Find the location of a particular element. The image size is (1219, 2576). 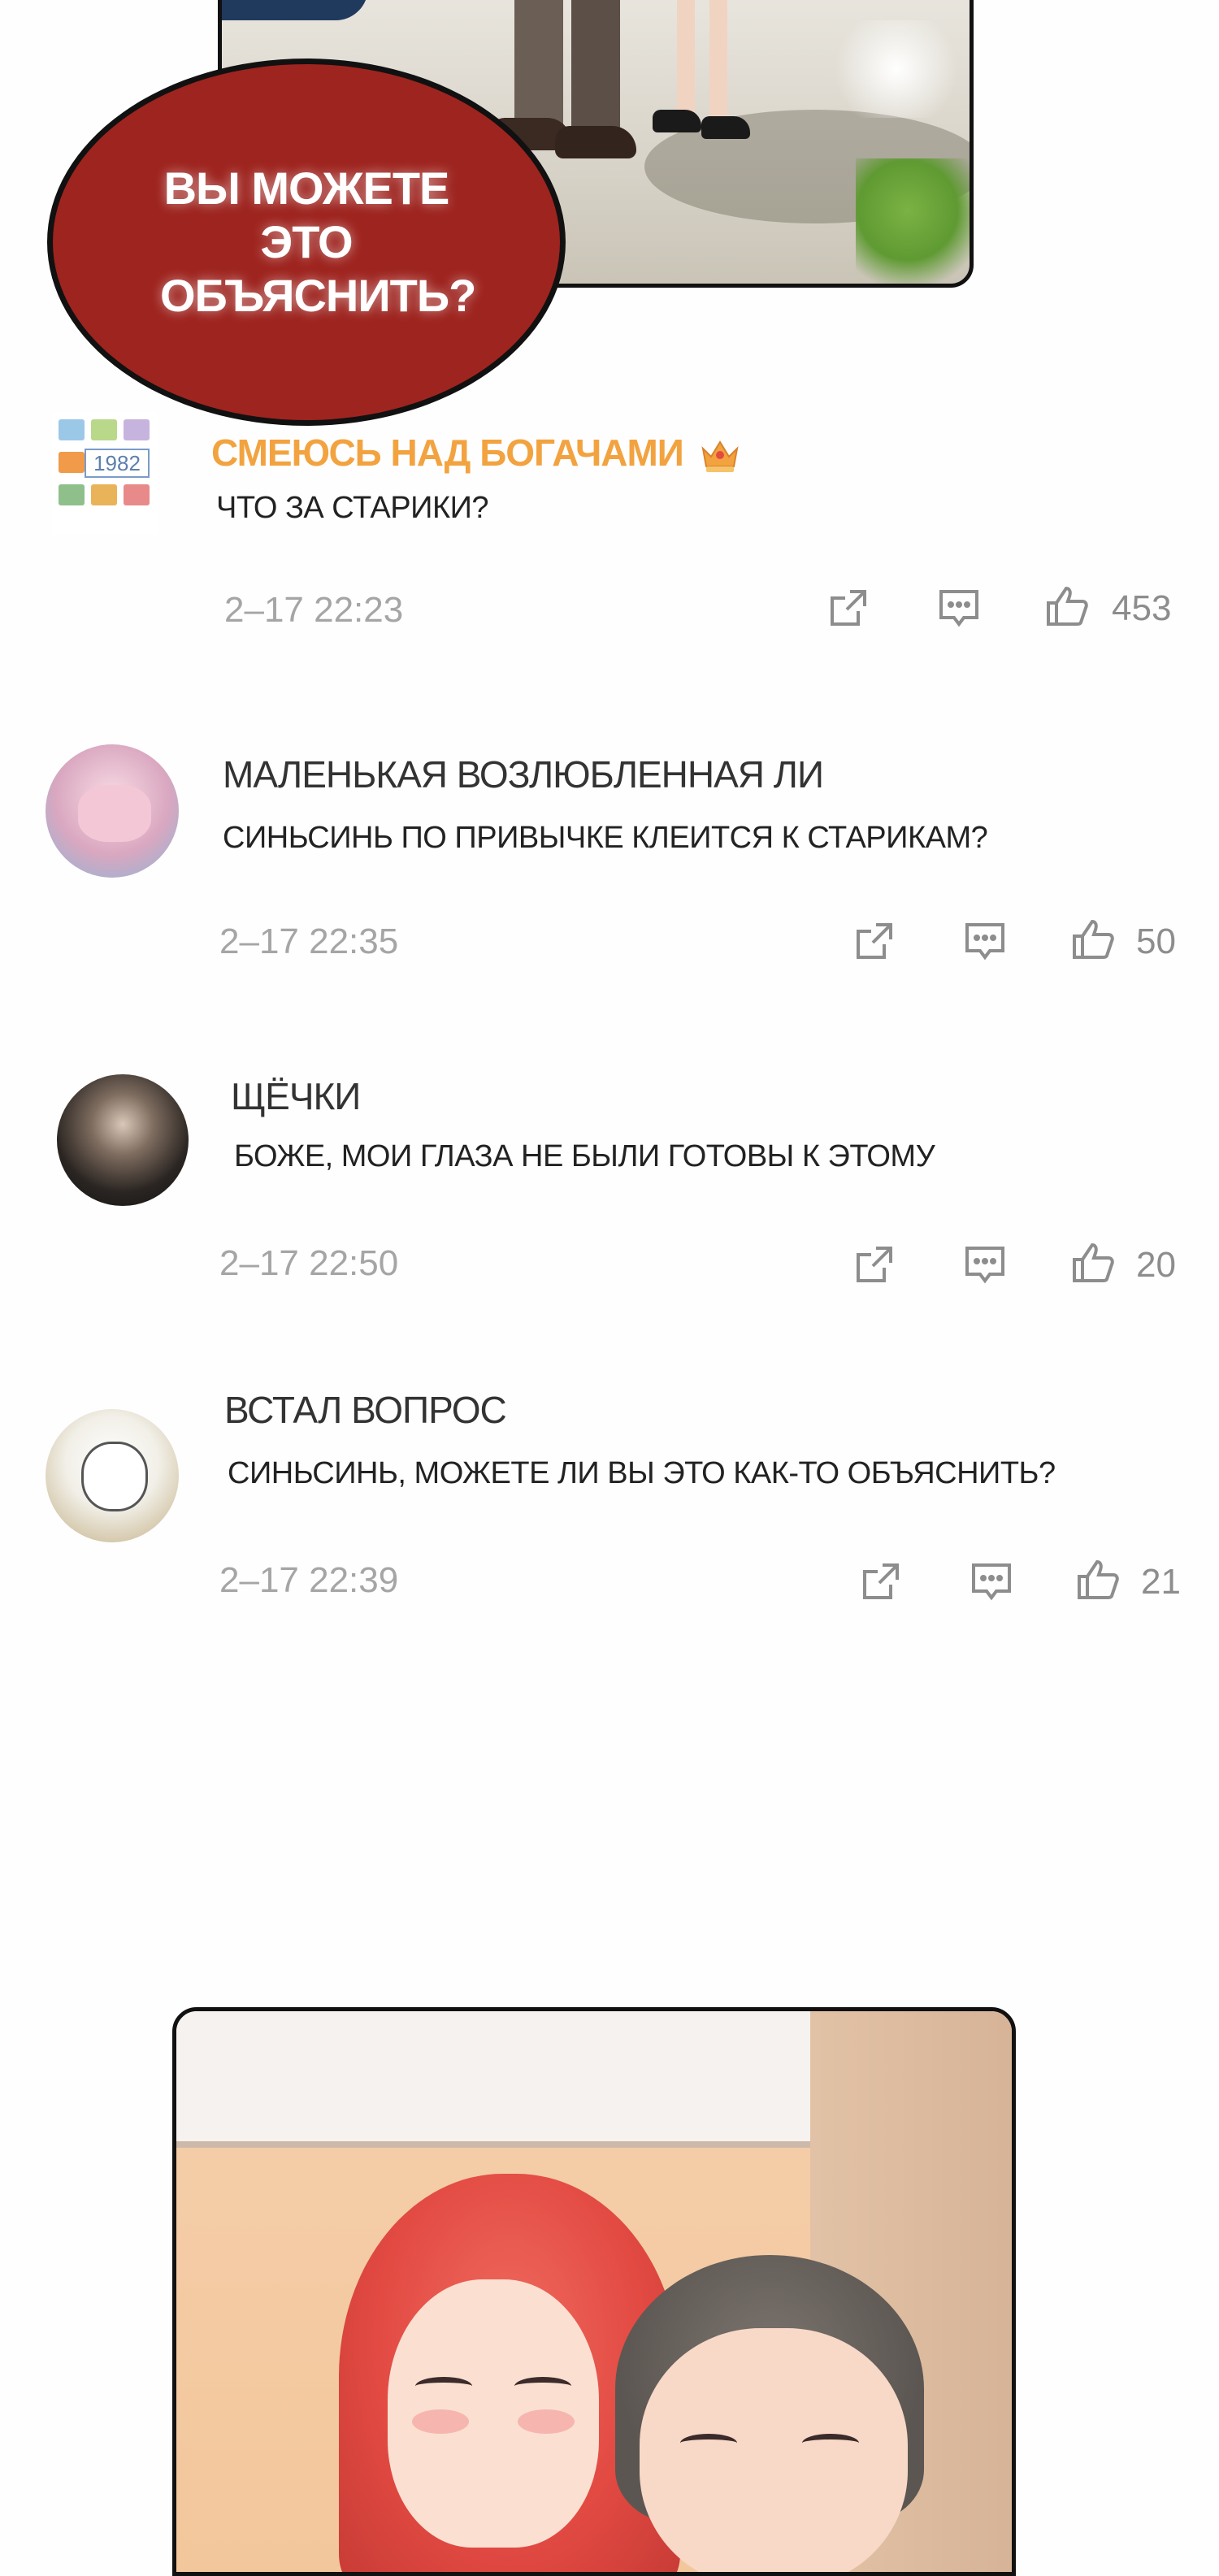

comic-shoe is located at coordinates (596, 142).